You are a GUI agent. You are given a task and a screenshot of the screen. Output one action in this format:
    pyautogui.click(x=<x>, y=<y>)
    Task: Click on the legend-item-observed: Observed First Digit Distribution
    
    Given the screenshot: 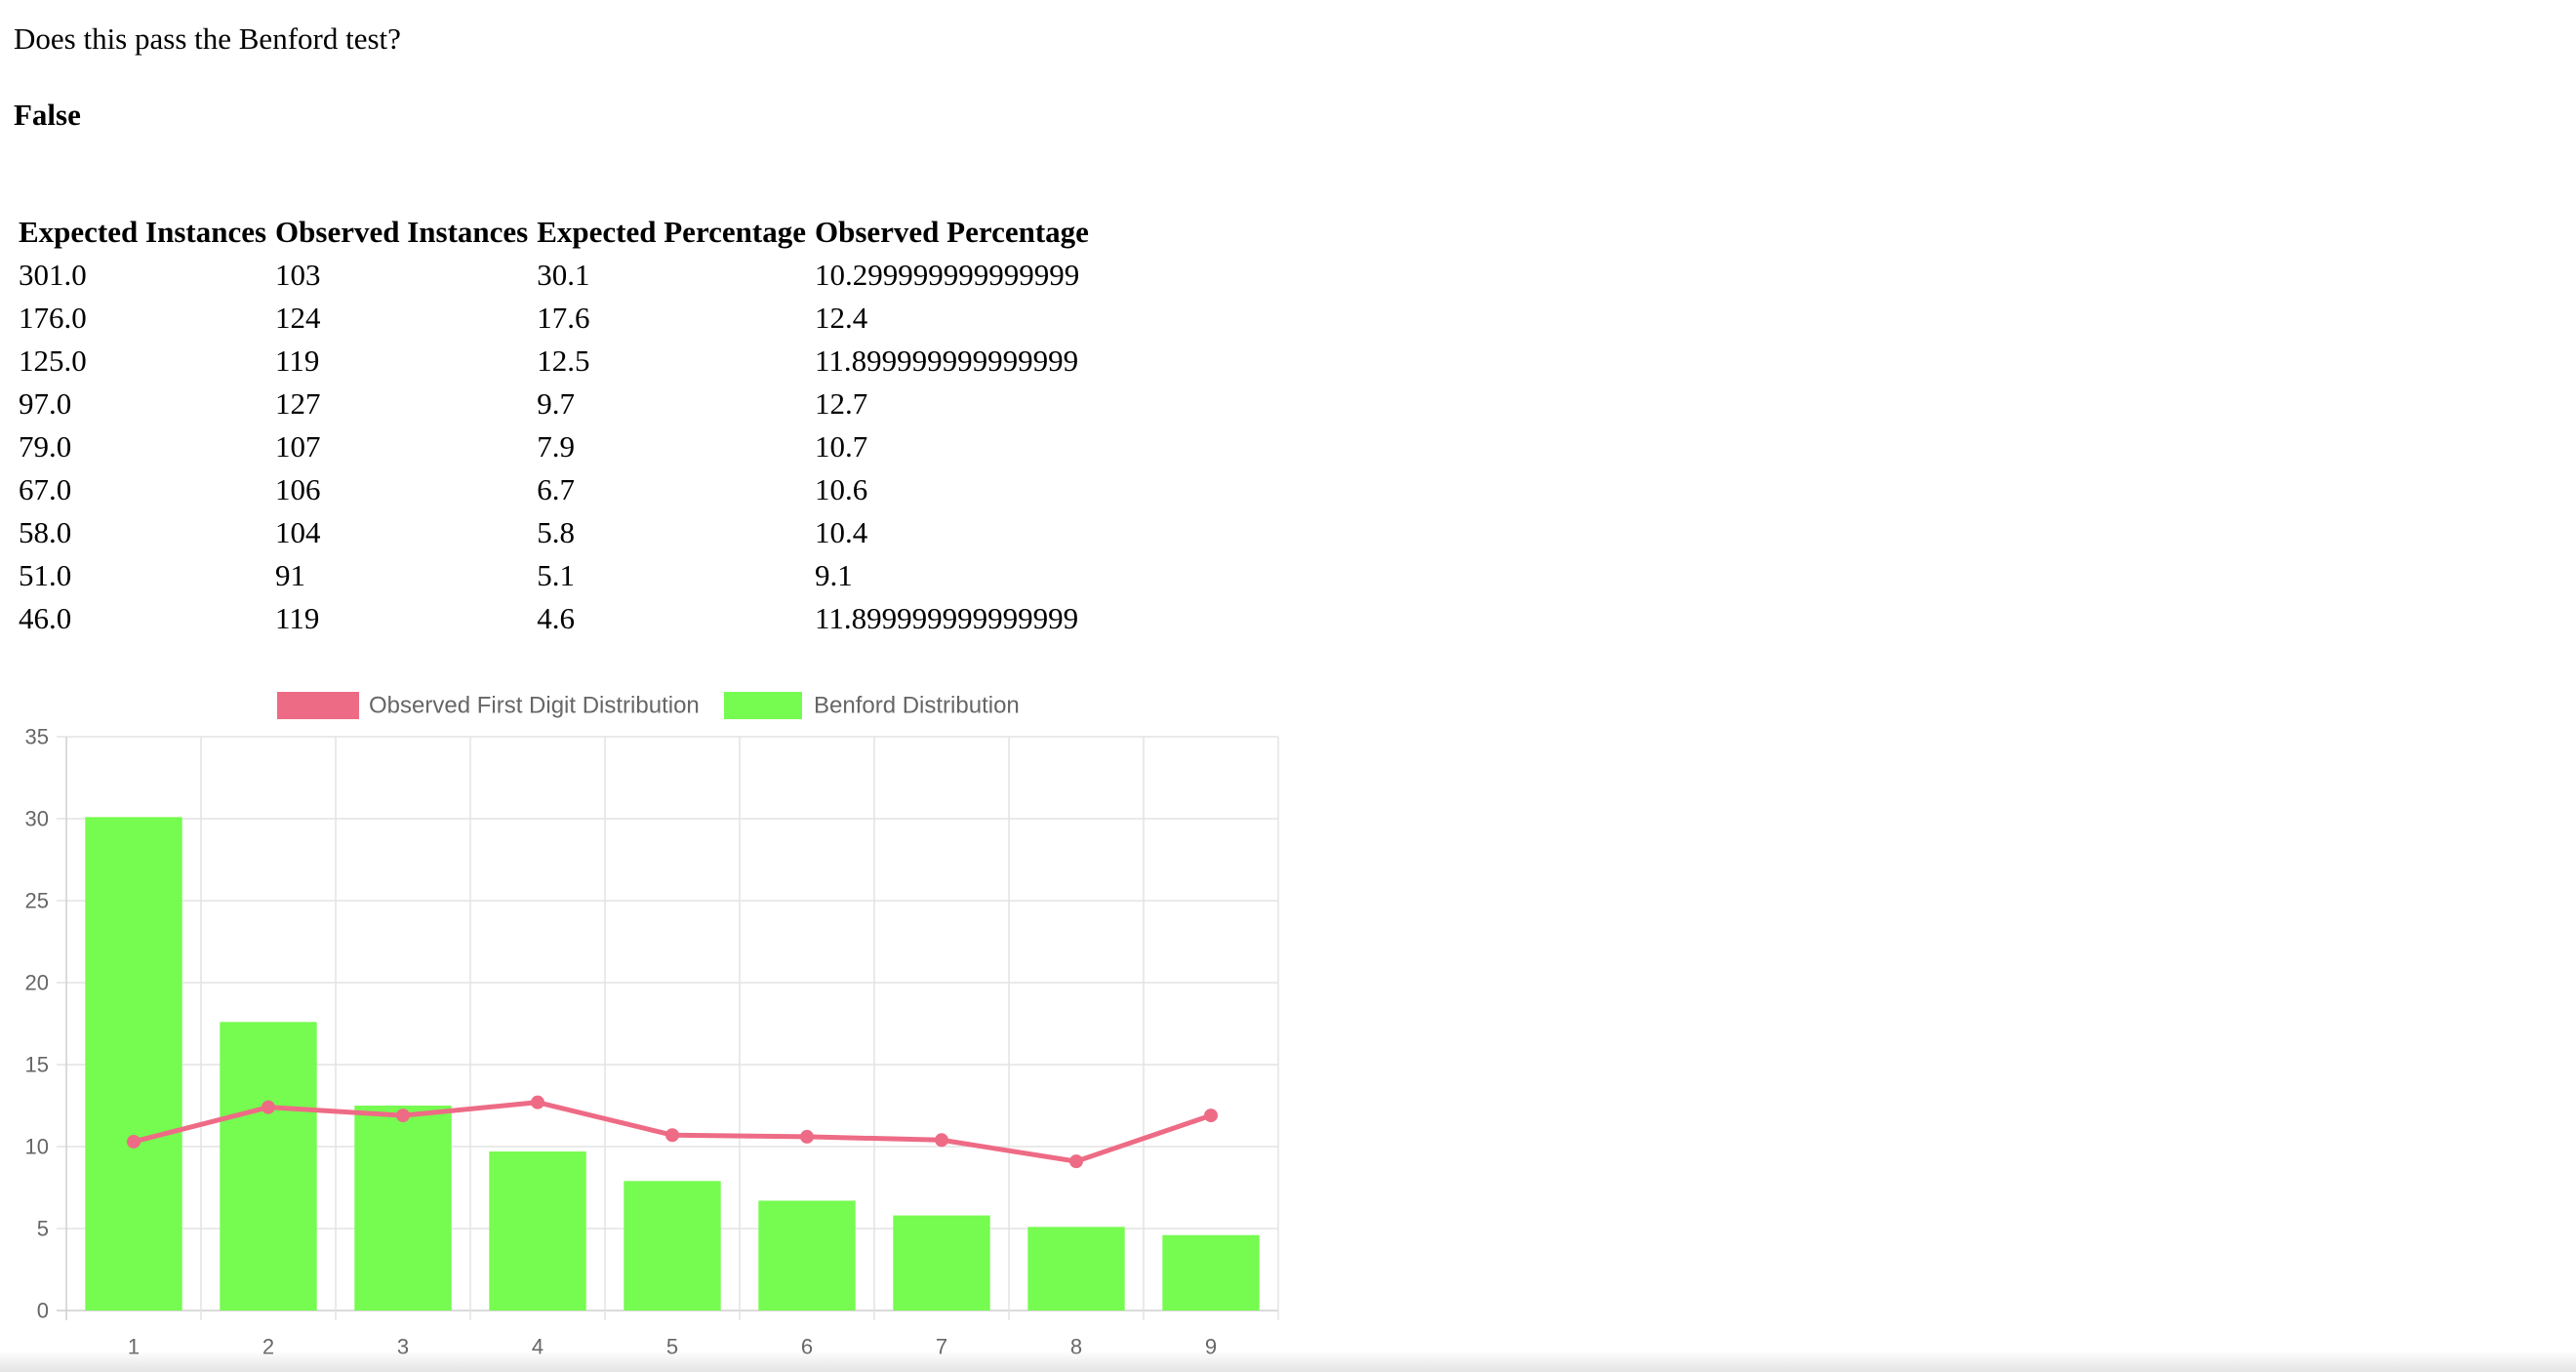 What is the action you would take?
    pyautogui.click(x=488, y=705)
    